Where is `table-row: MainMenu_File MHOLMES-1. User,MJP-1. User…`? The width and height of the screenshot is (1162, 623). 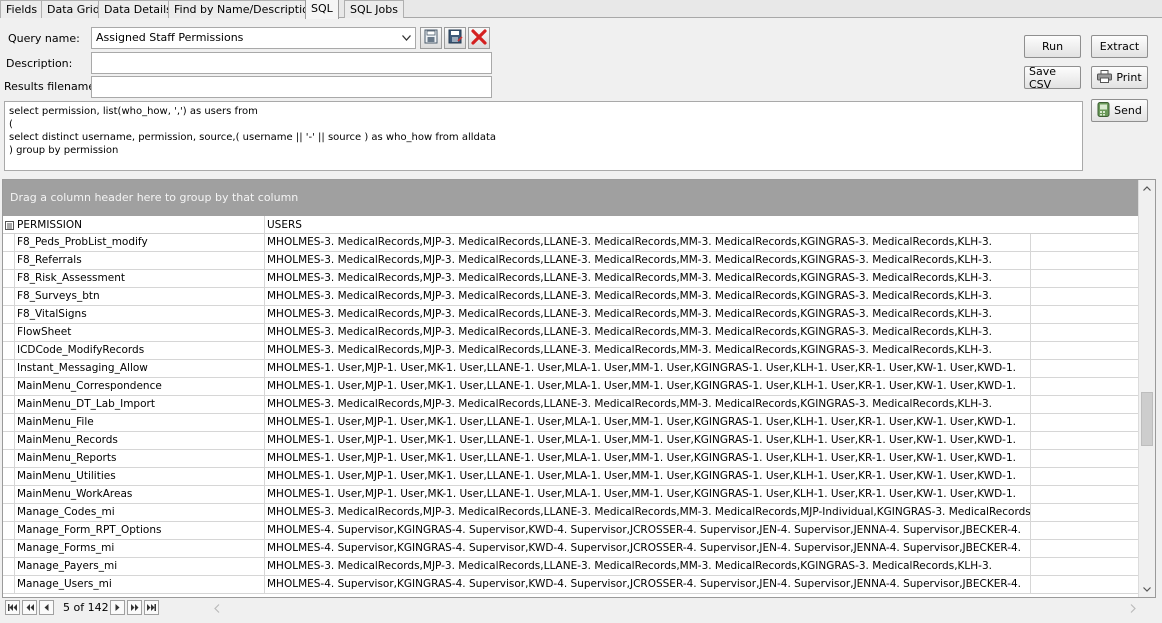
table-row: MainMenu_File MHOLMES-1. User,MJP-1. User… is located at coordinates (571, 423).